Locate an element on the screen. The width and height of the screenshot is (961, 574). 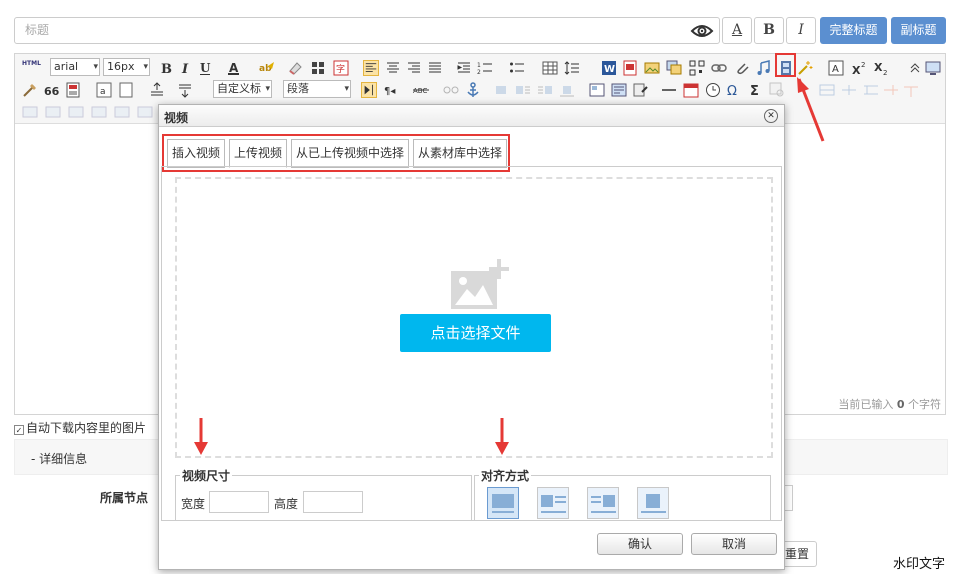
choose-file-button: 点击选择文件 is located at coordinates (475, 333).